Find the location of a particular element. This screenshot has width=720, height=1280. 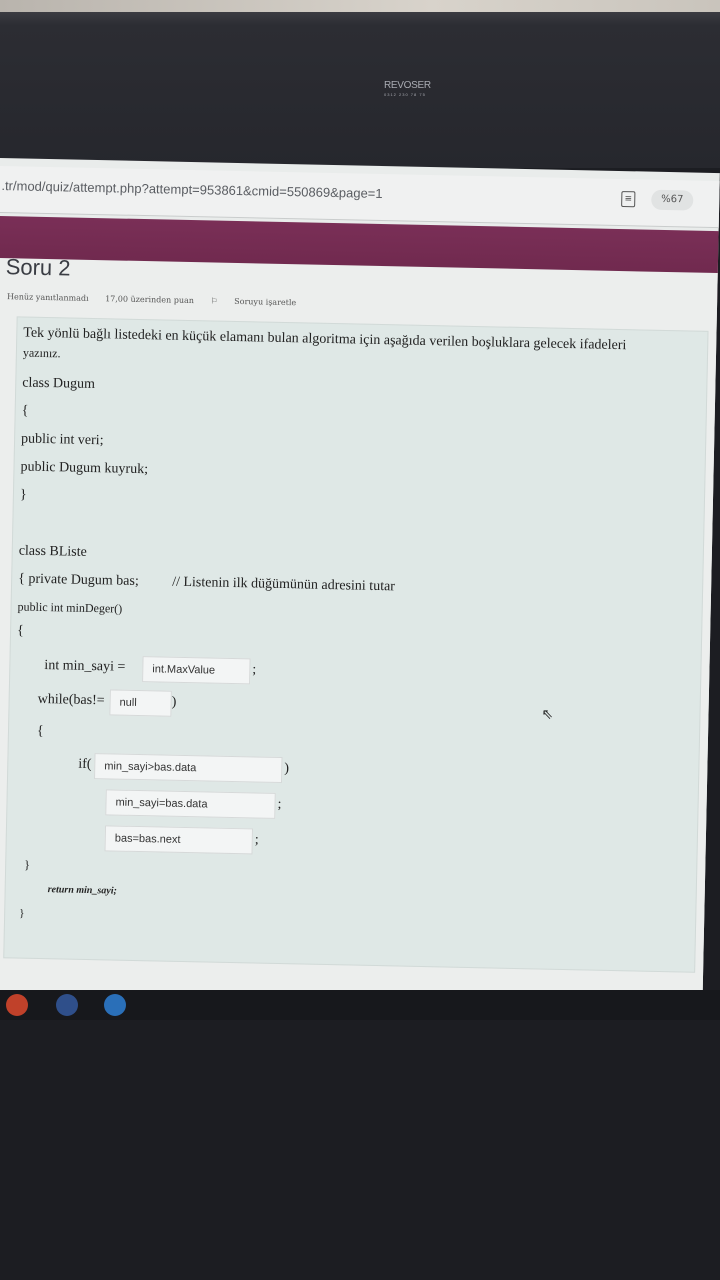

flag-question-label: Soruyu işaretle is located at coordinates (265, 302).